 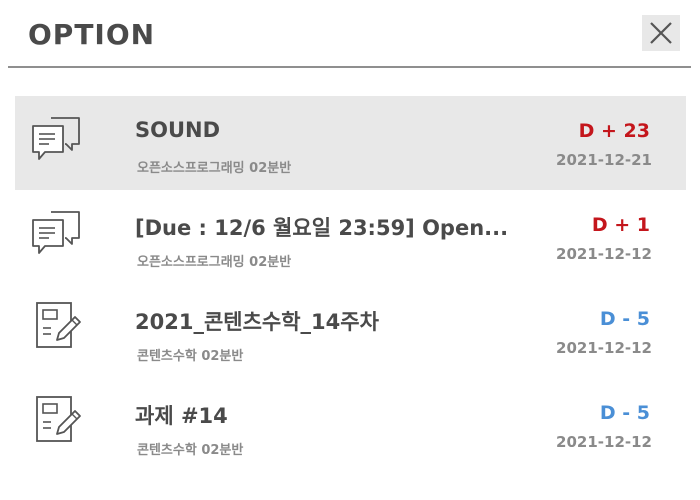 I want to click on header: OPTION, so click(x=349, y=34).